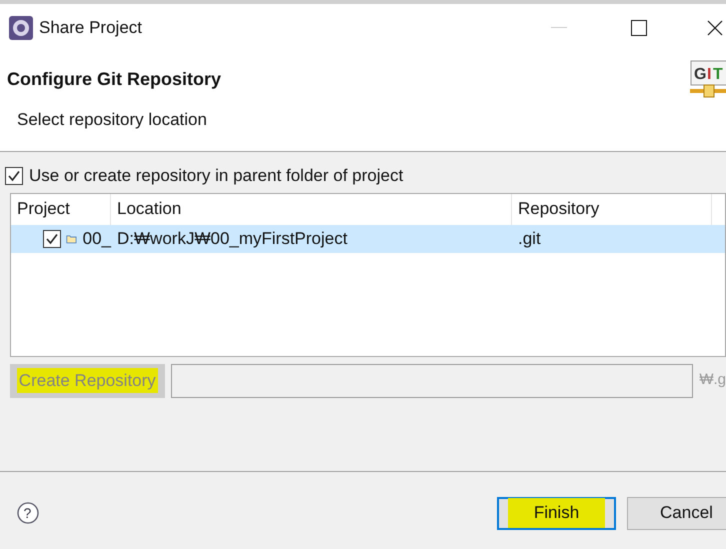  Describe the element at coordinates (112, 120) in the screenshot. I see `page-subtitle: Select repository location` at that location.